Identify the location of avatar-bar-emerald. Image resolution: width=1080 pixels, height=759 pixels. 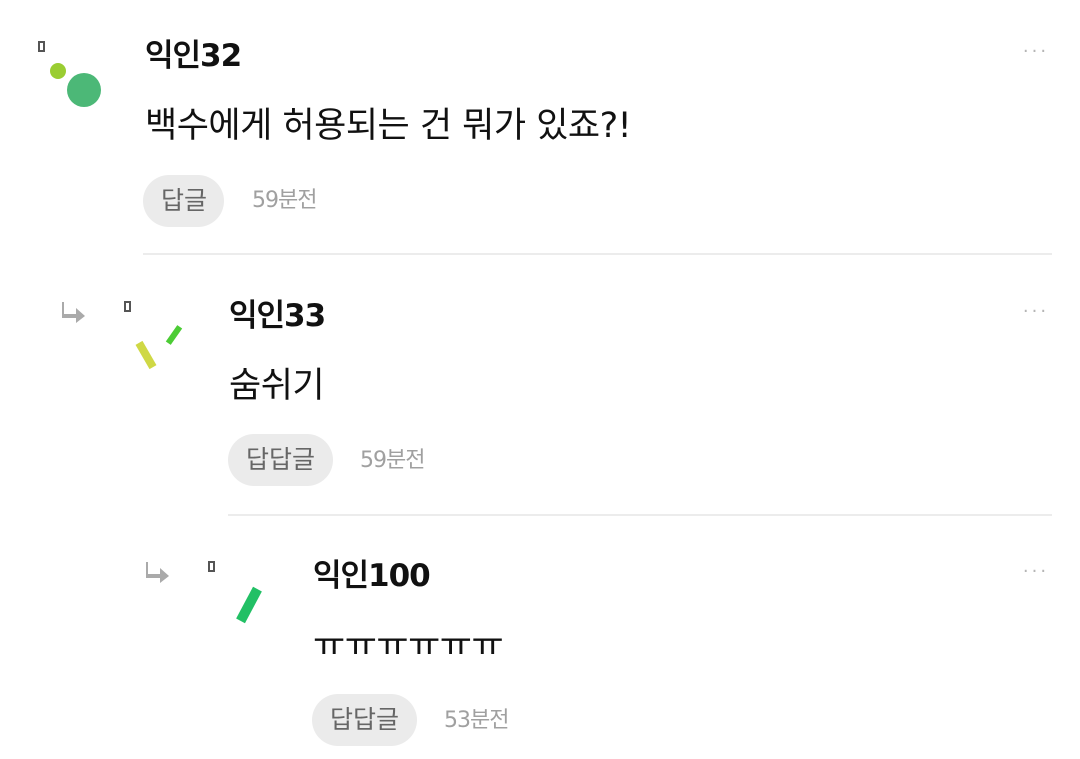
(249, 605).